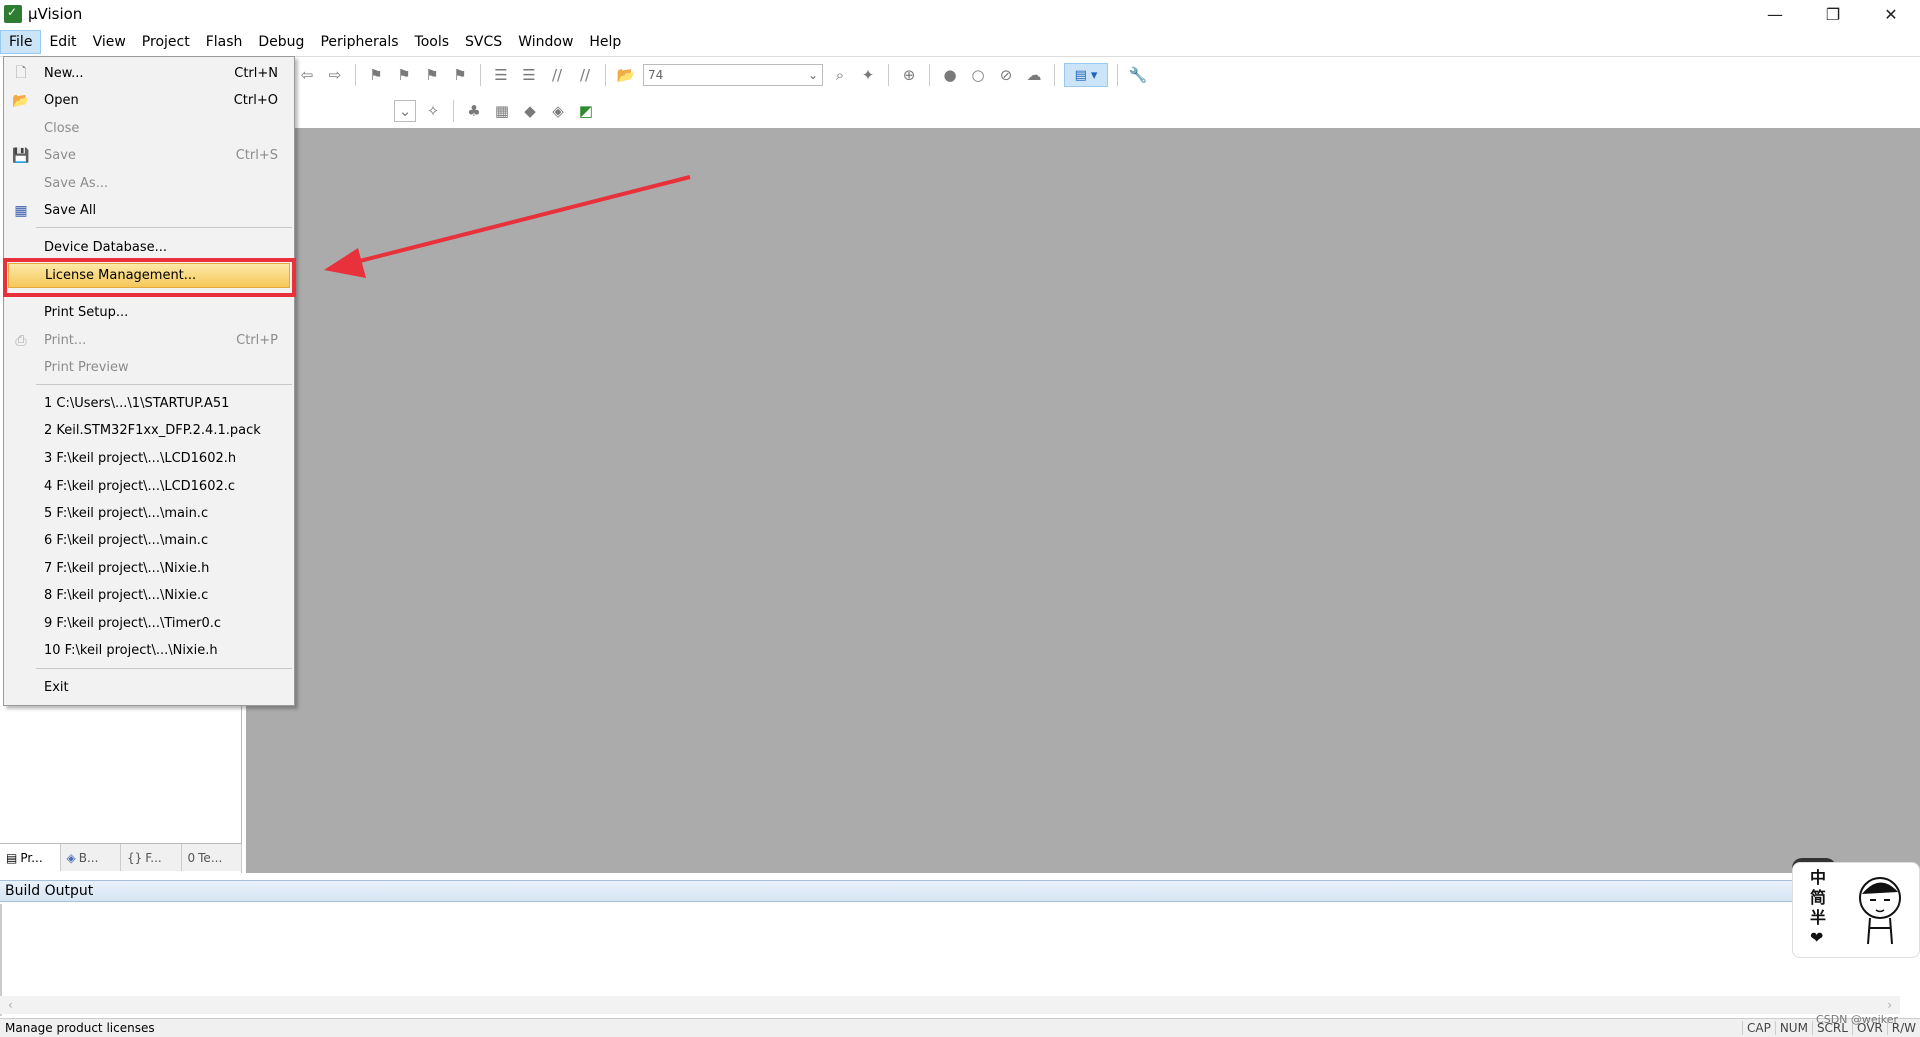 This screenshot has height=1037, width=1920. Describe the element at coordinates (529, 75) in the screenshot. I see `unindent-icon: ☰` at that location.